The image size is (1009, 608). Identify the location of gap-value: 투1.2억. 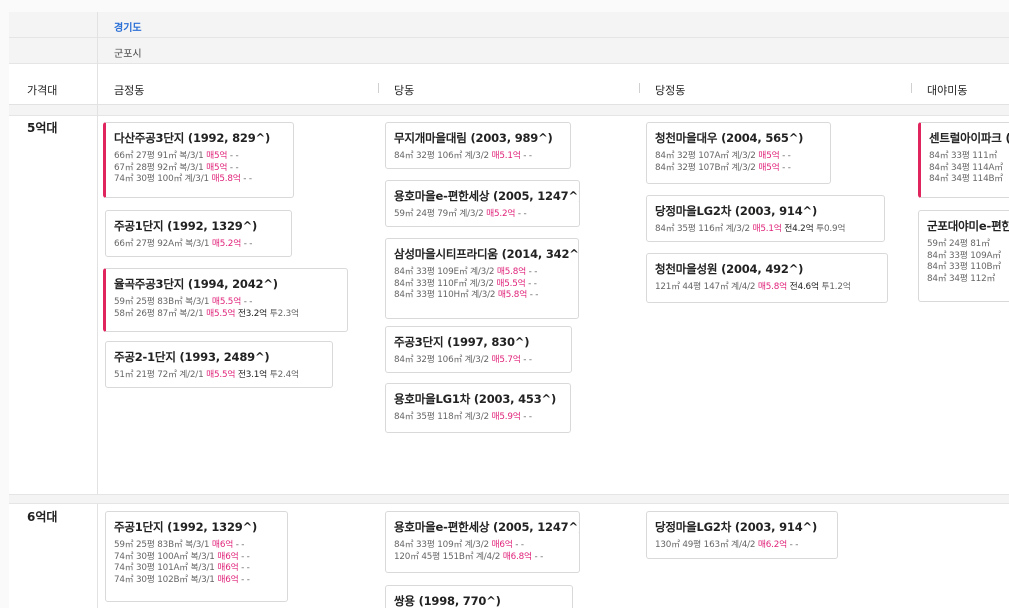
(836, 287).